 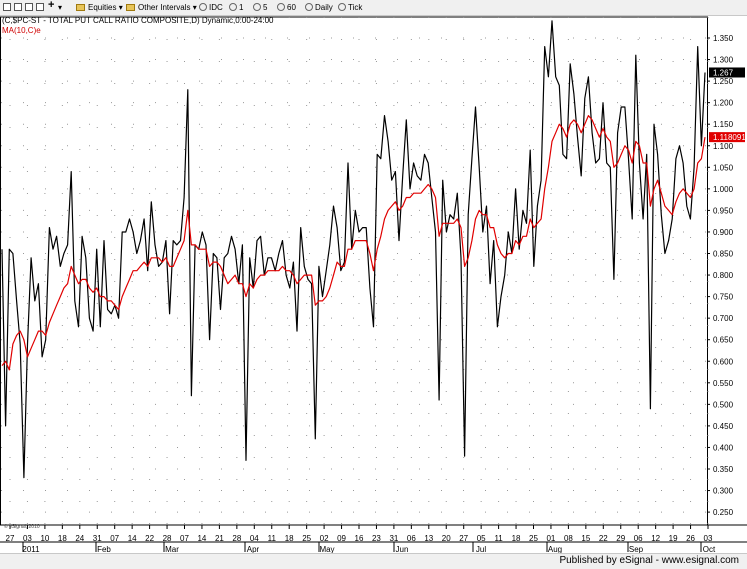 I want to click on x-month-label: Feb, so click(x=104, y=549).